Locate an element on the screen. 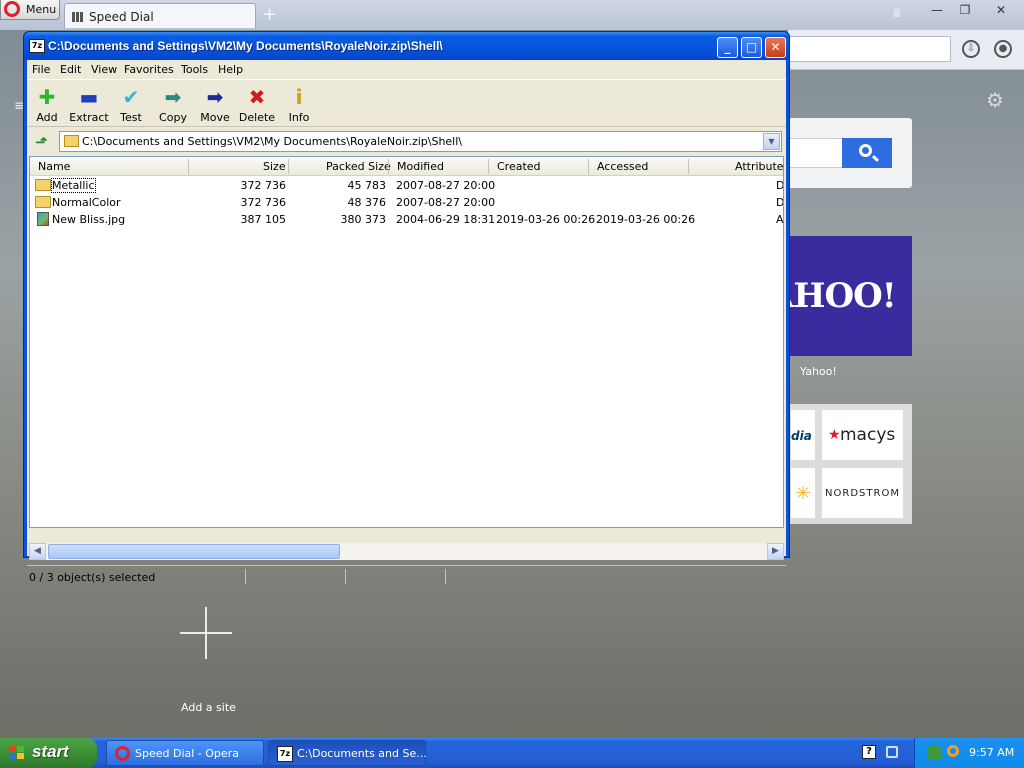 This screenshot has height=768, width=1024. file-size: 387 105 is located at coordinates (263, 219).